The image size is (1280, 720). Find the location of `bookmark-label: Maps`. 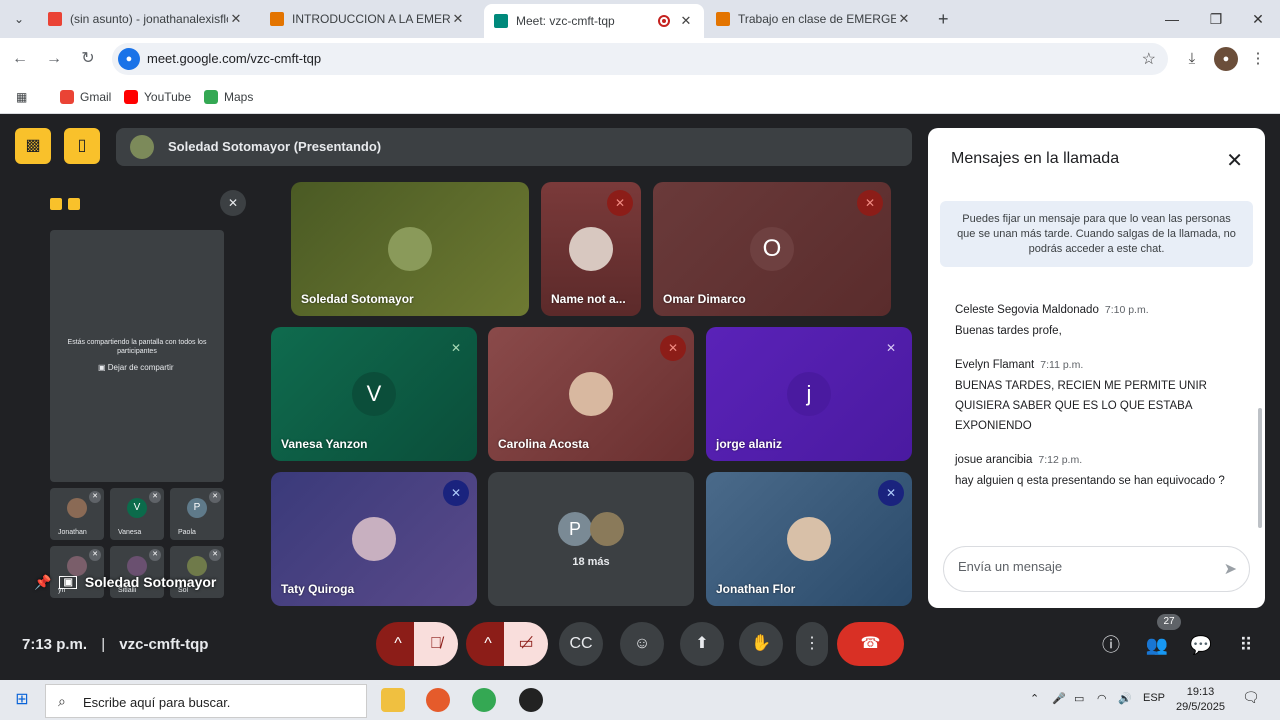

bookmark-label: Maps is located at coordinates (239, 97).